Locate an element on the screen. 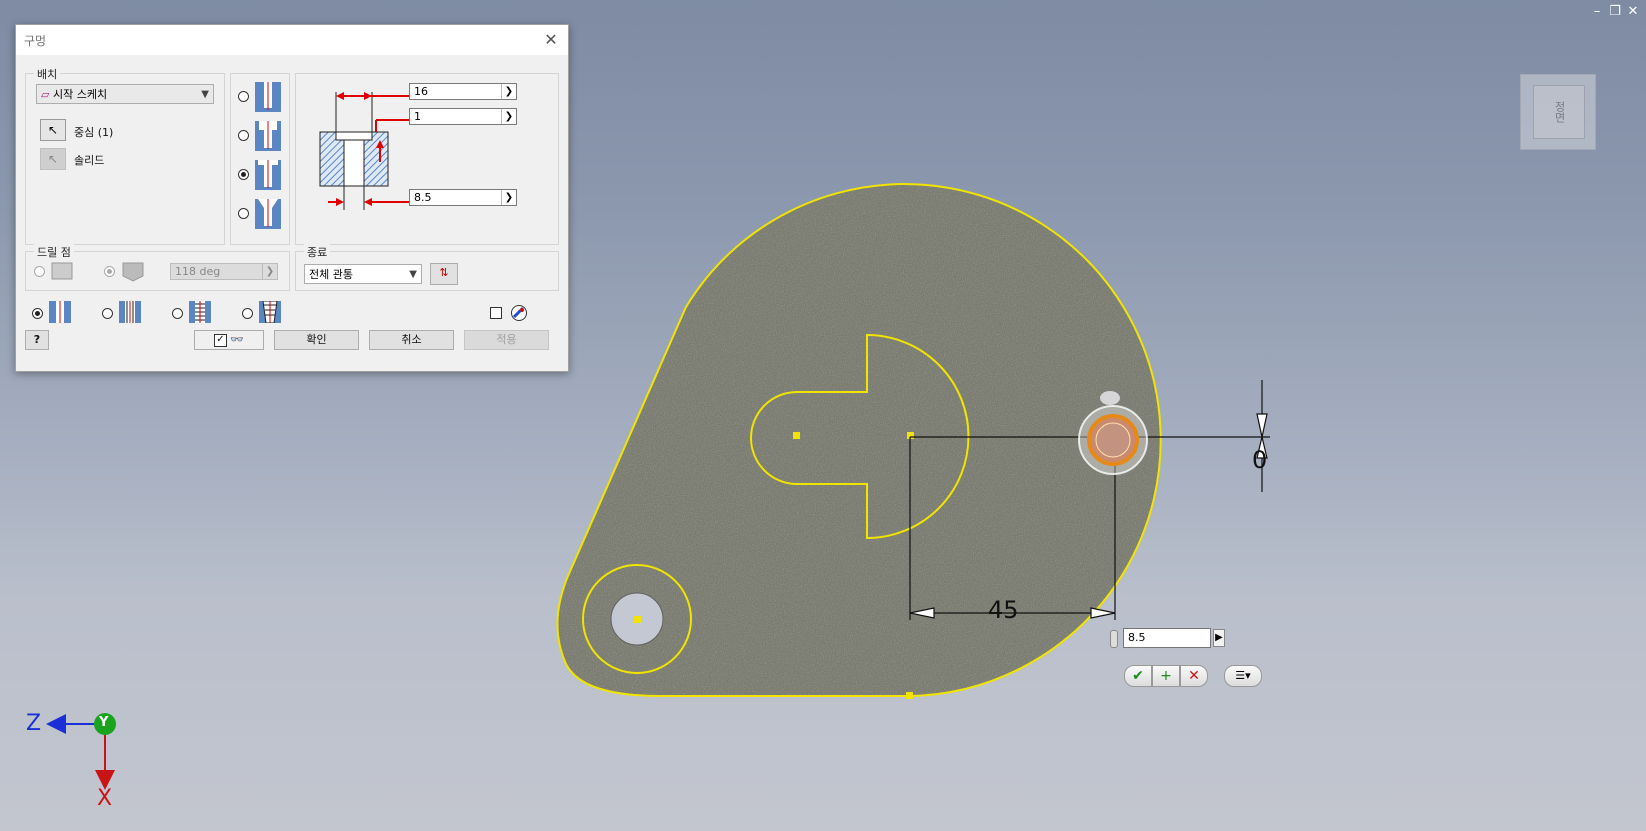 The height and width of the screenshot is (831, 1646). hole-diameter-field: 8.5 ❯ is located at coordinates (463, 197).